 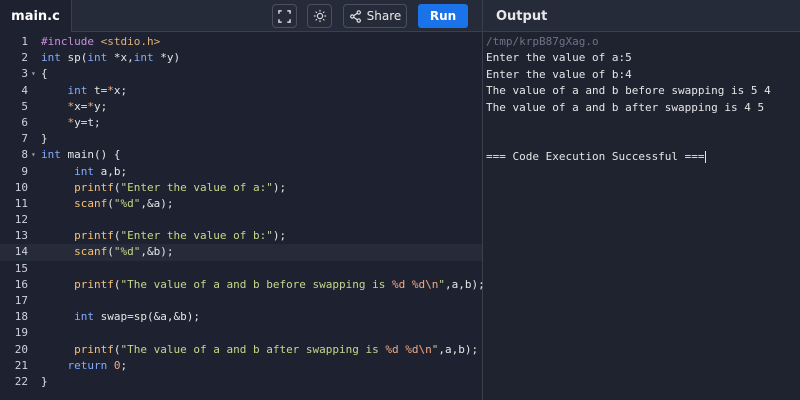 I want to click on code-line-19: 19, so click(x=241, y=333).